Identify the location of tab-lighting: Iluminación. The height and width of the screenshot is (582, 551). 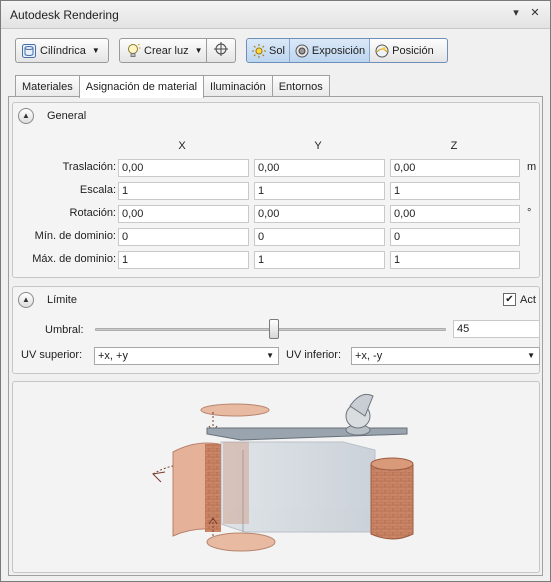
(238, 86).